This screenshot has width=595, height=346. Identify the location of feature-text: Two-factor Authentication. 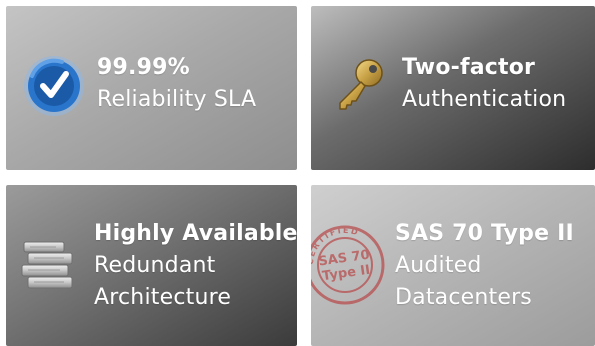
(484, 84).